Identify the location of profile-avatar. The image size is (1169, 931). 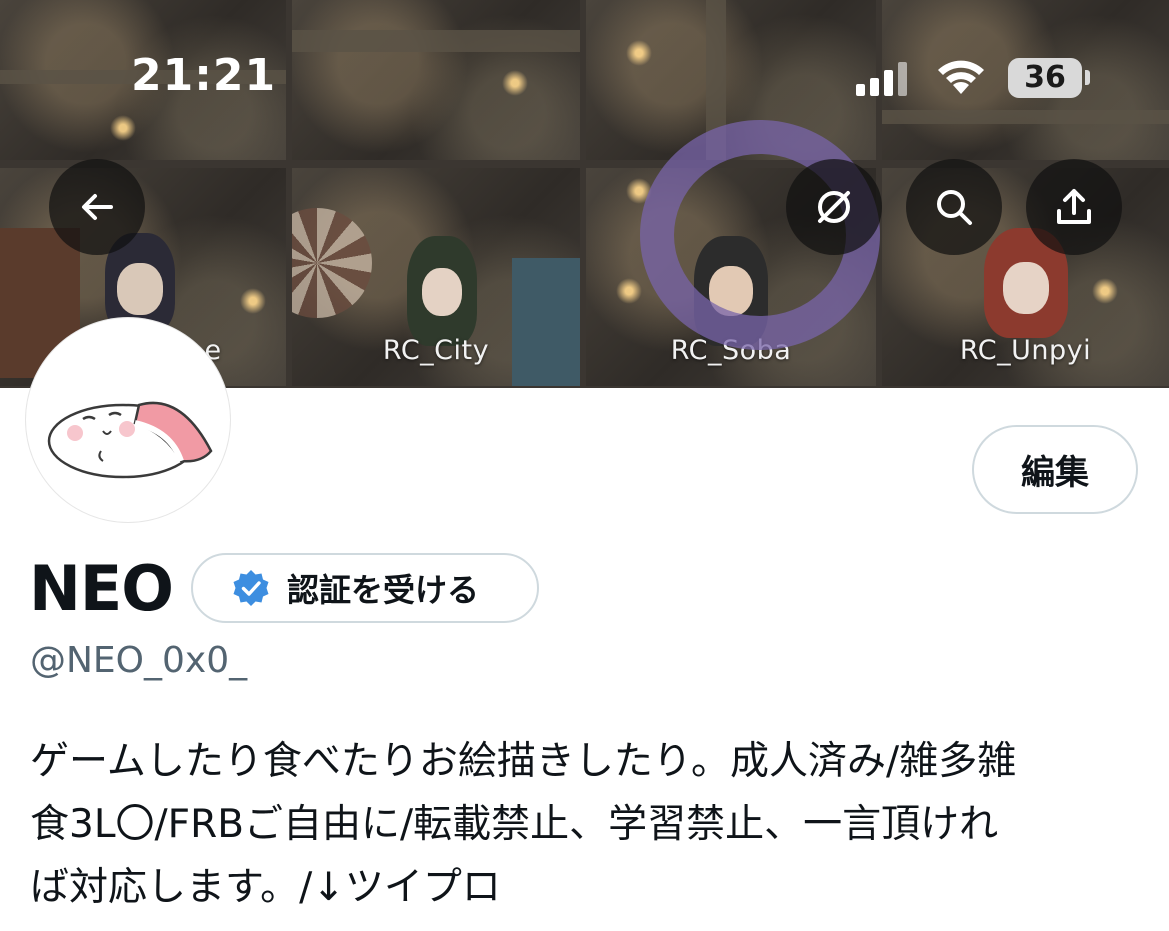
(128, 420).